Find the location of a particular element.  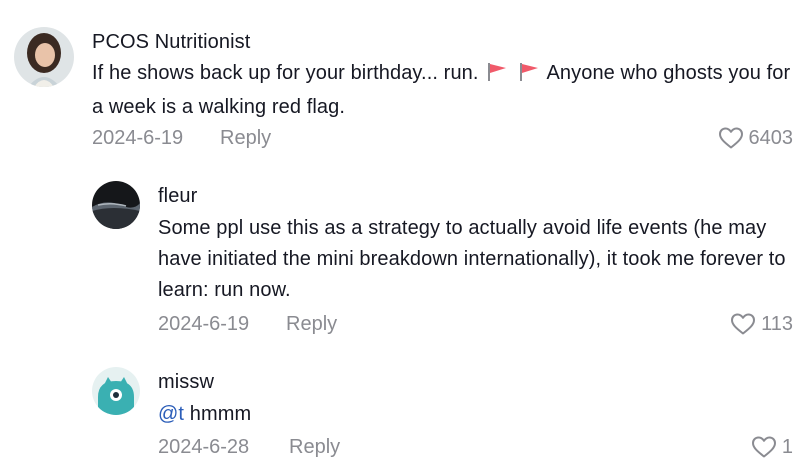

like-button: 1 is located at coordinates (772, 447).